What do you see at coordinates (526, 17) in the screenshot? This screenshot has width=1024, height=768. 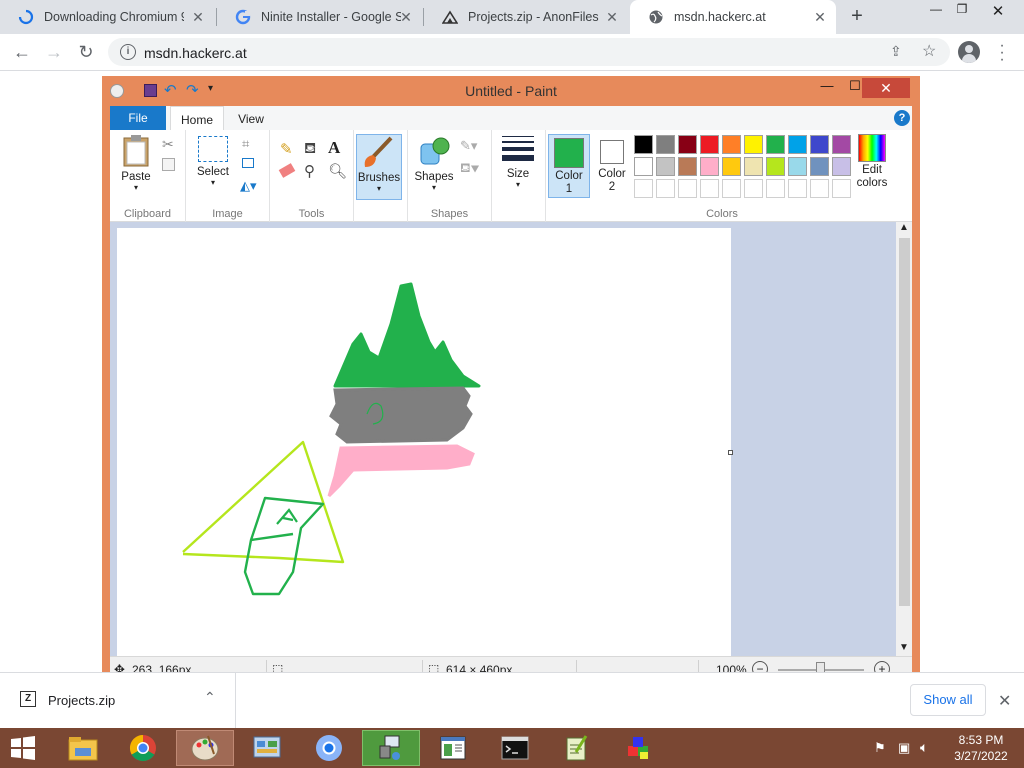 I see `tab-projects-anonfiles: Projects.zip - AnonFiles ✕` at bounding box center [526, 17].